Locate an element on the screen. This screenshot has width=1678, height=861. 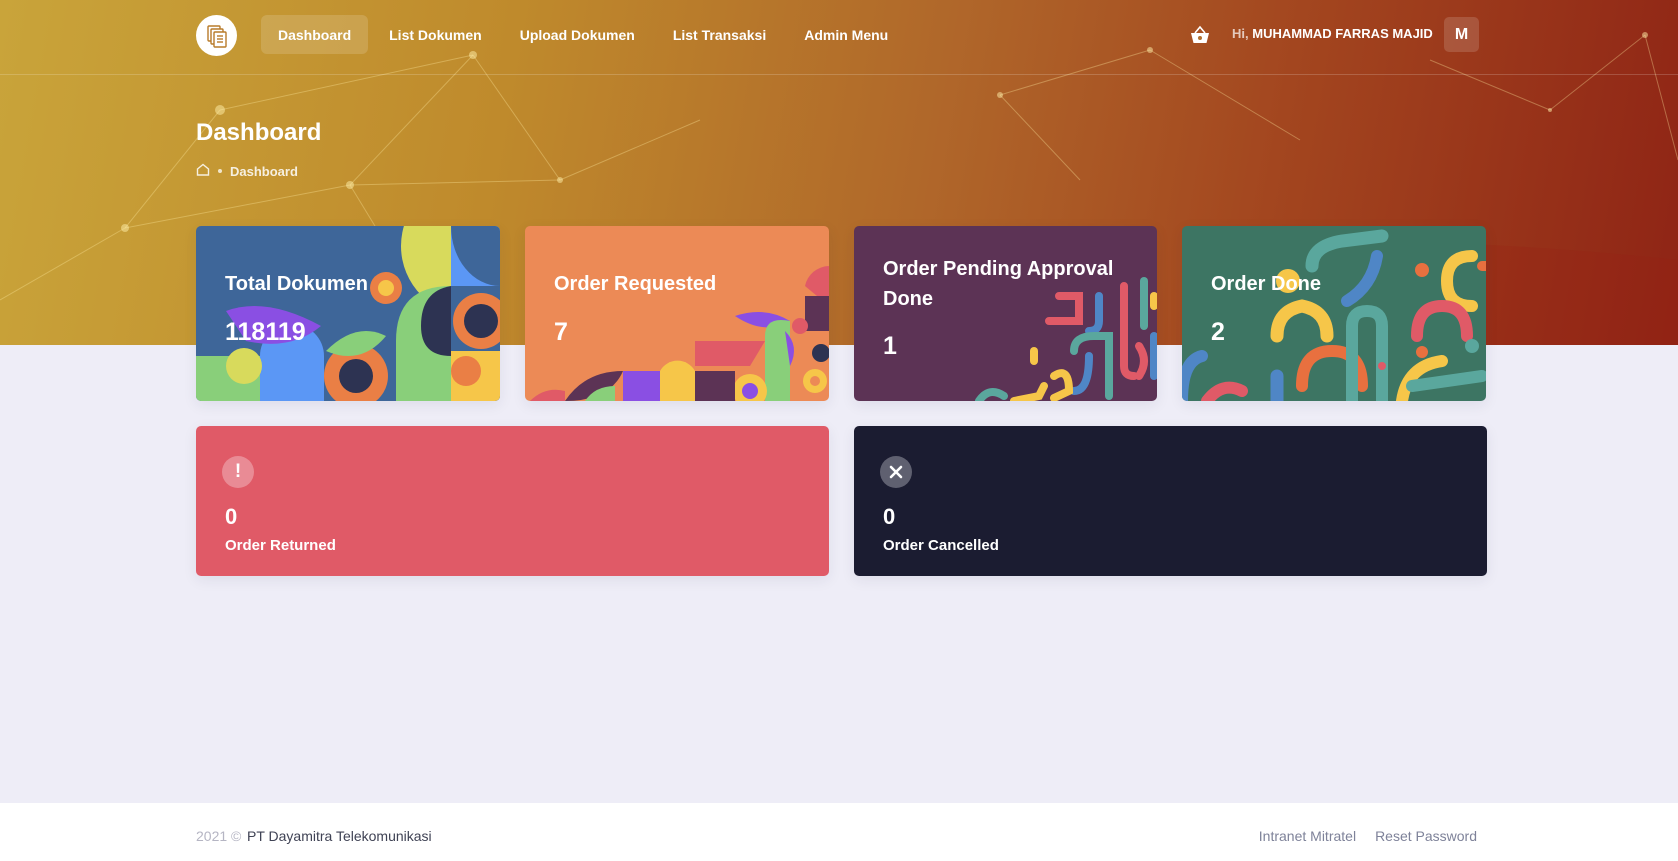
footer-company-link: PT Dayamitra Telekomunikasi is located at coordinates (339, 836).